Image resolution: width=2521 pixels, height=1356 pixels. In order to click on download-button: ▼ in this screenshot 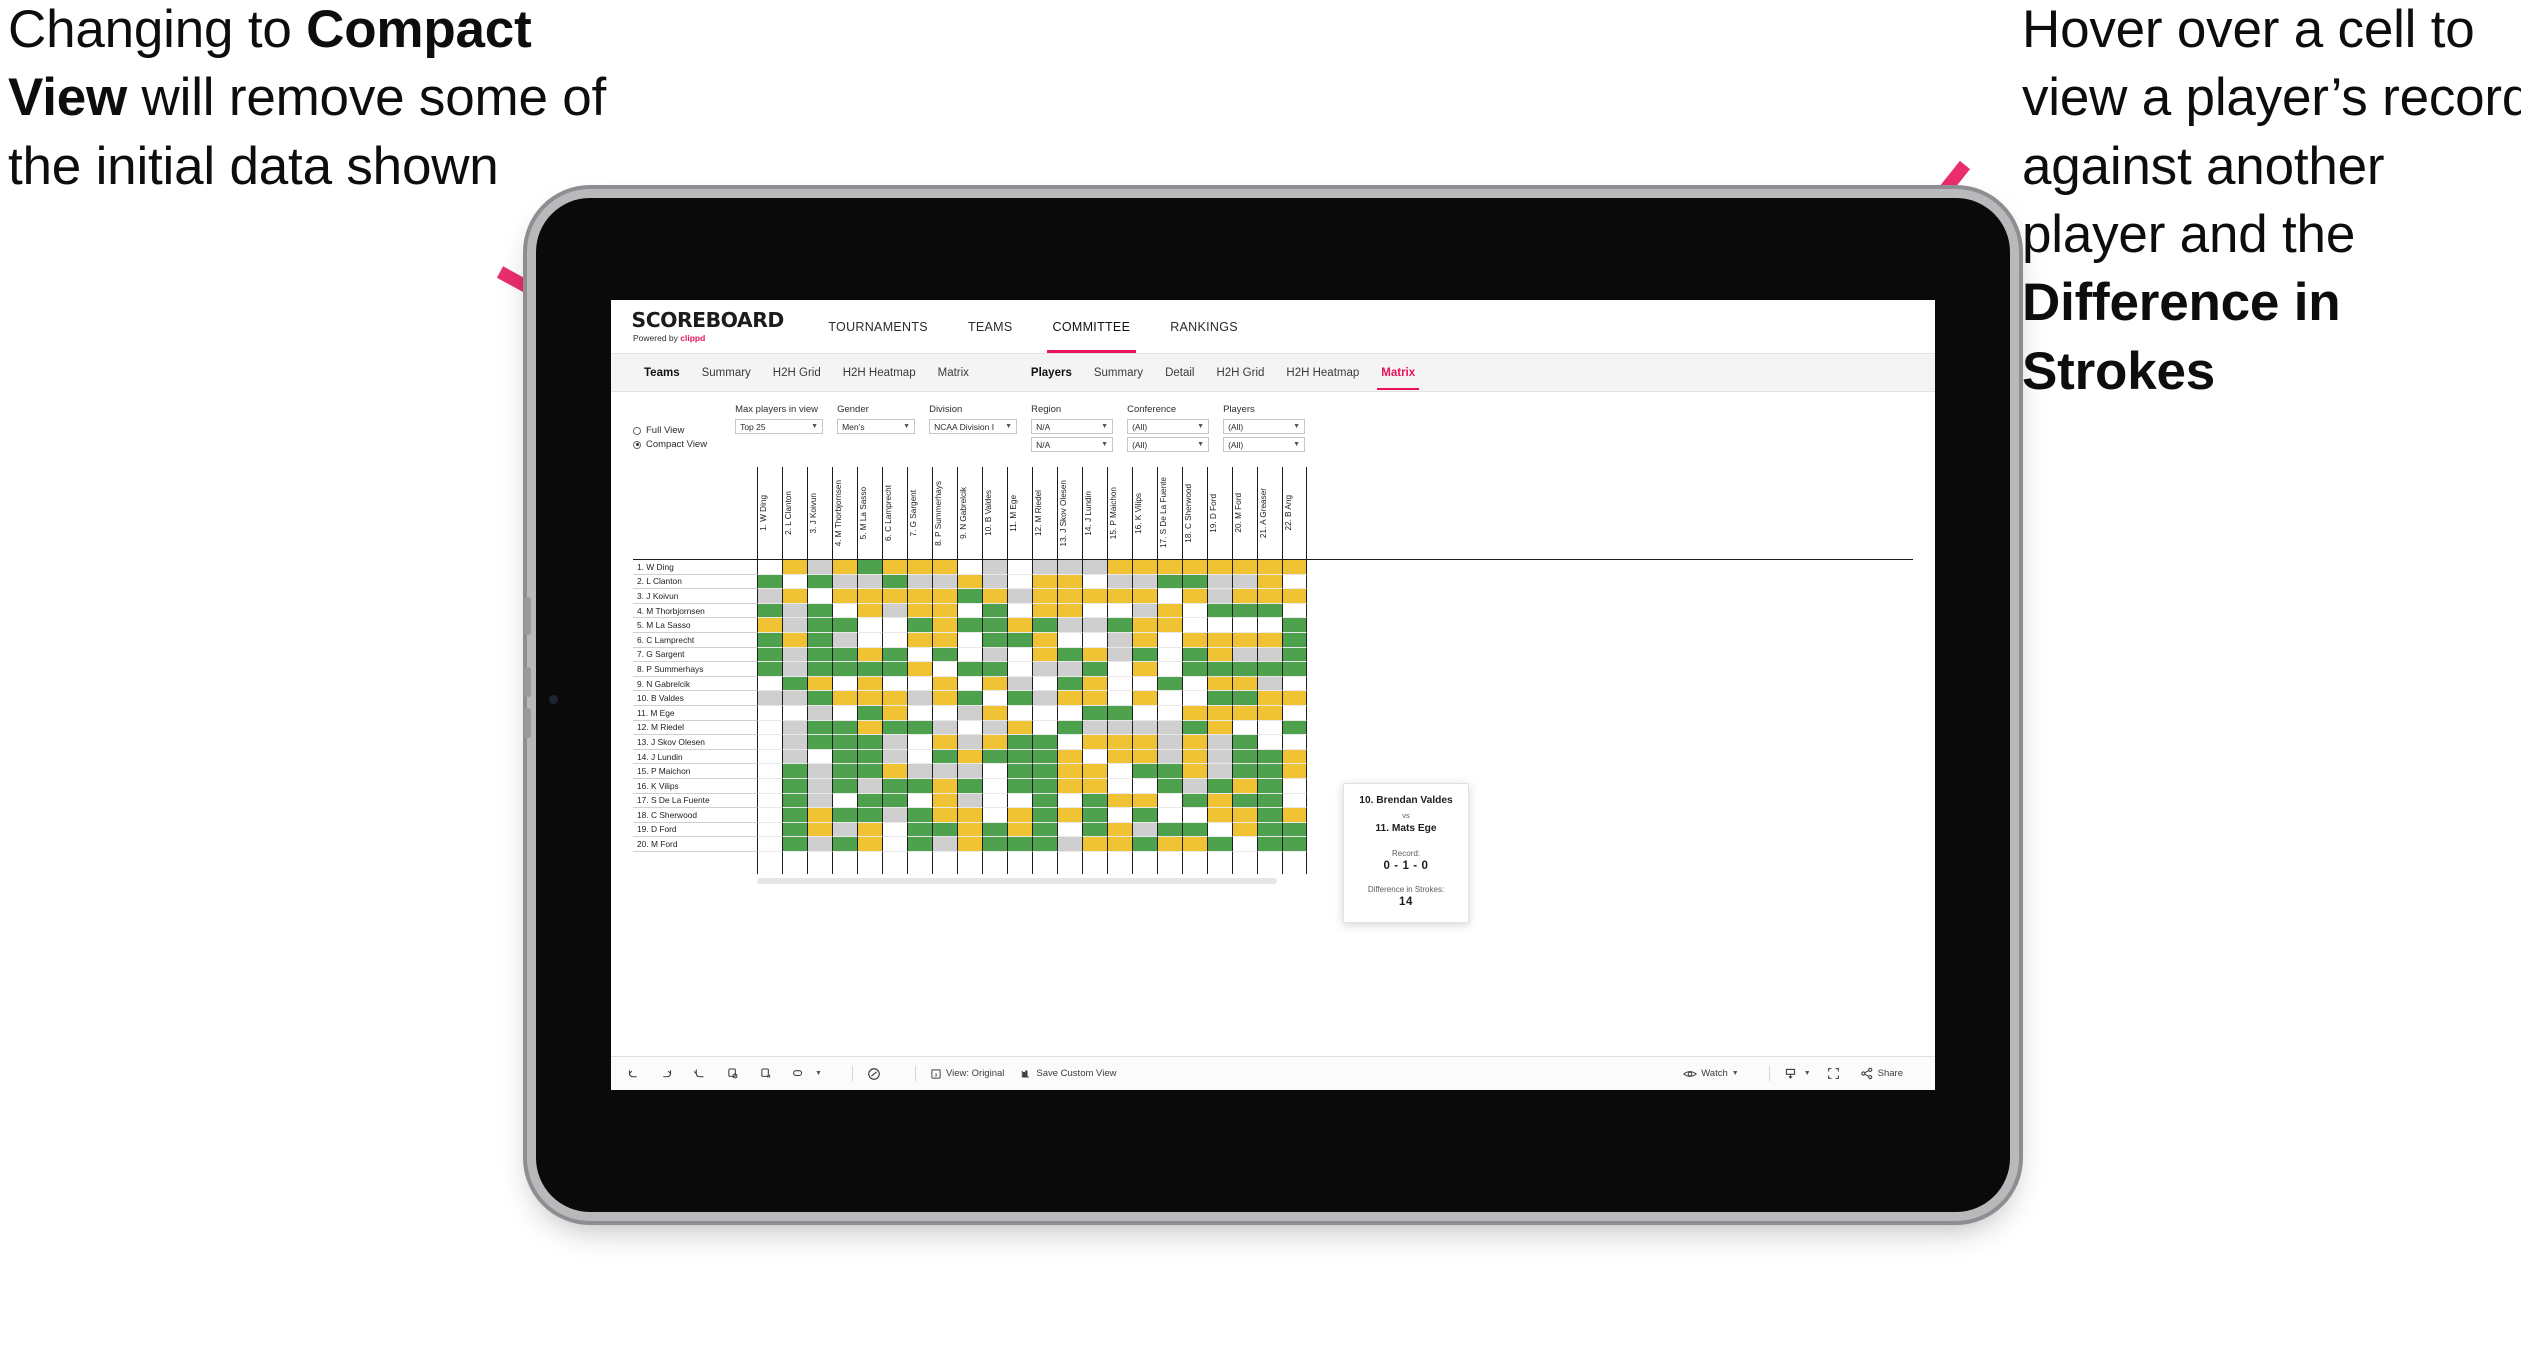, I will do `click(1797, 1073)`.